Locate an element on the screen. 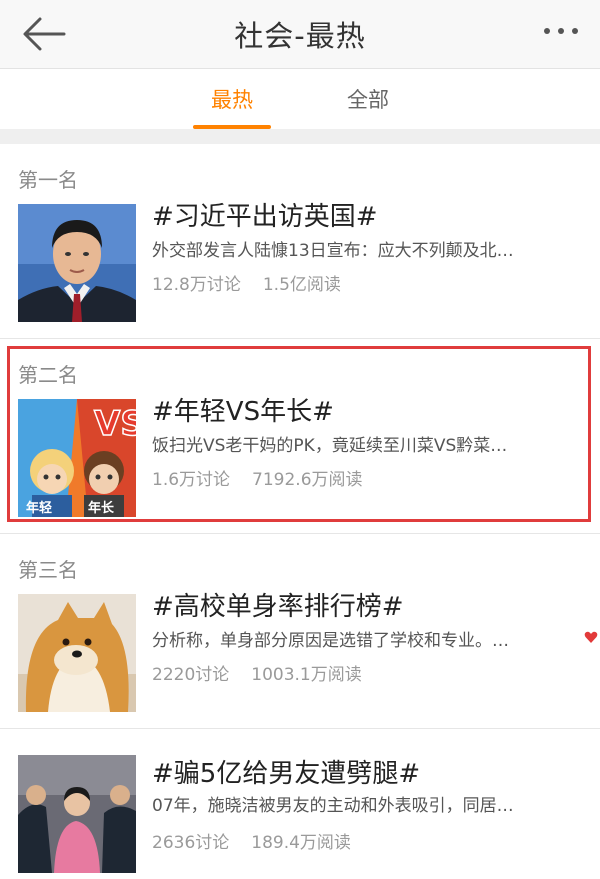 This screenshot has width=600, height=879. topic-thumbnail: VS 年轻 年长 is located at coordinates (77, 458).